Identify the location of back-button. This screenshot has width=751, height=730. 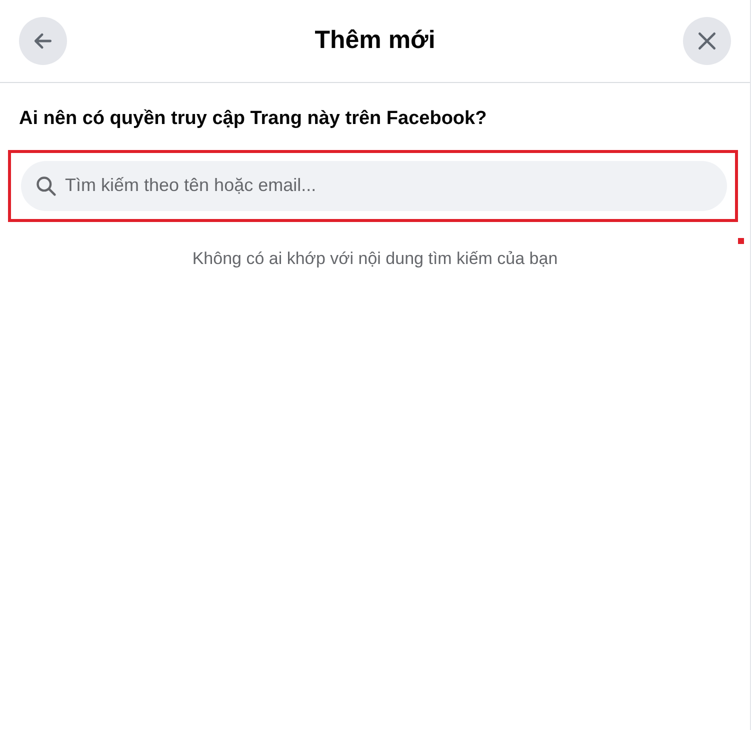
(43, 41).